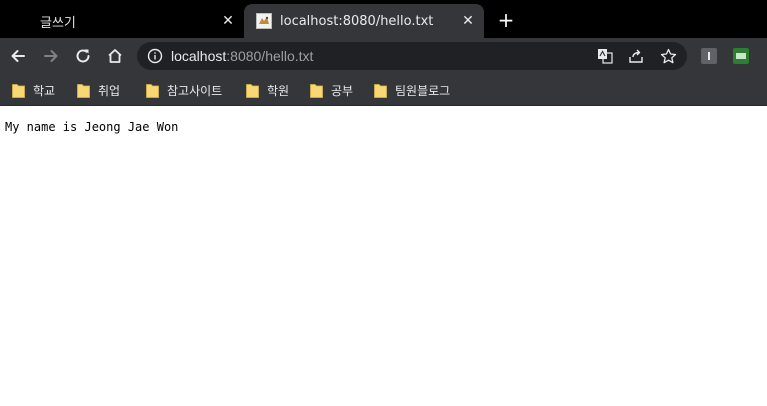  What do you see at coordinates (412, 56) in the screenshot?
I see `address-bar: localhost:8080/hello.txt` at bounding box center [412, 56].